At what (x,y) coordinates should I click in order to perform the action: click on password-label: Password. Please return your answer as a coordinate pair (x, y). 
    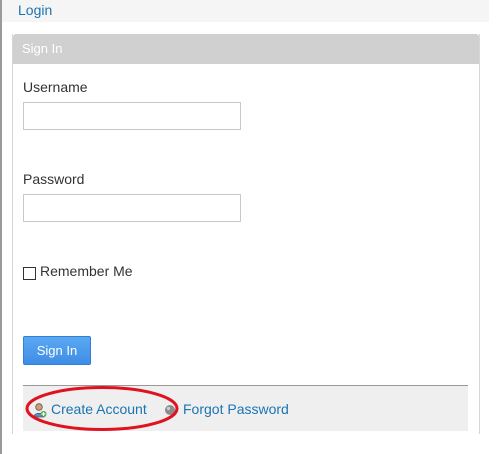
    Looking at the image, I should click on (54, 179).